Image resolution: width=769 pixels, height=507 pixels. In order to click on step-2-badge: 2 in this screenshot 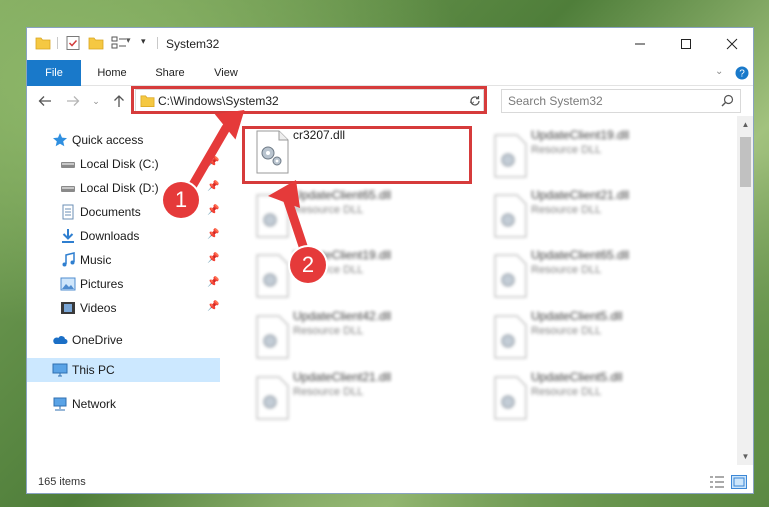, I will do `click(308, 265)`.